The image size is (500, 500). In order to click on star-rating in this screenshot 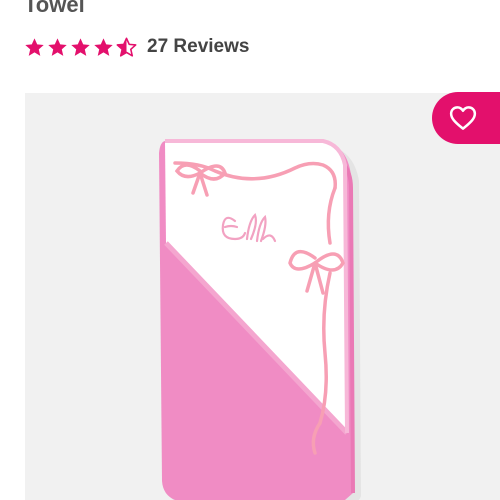, I will do `click(80, 47)`.